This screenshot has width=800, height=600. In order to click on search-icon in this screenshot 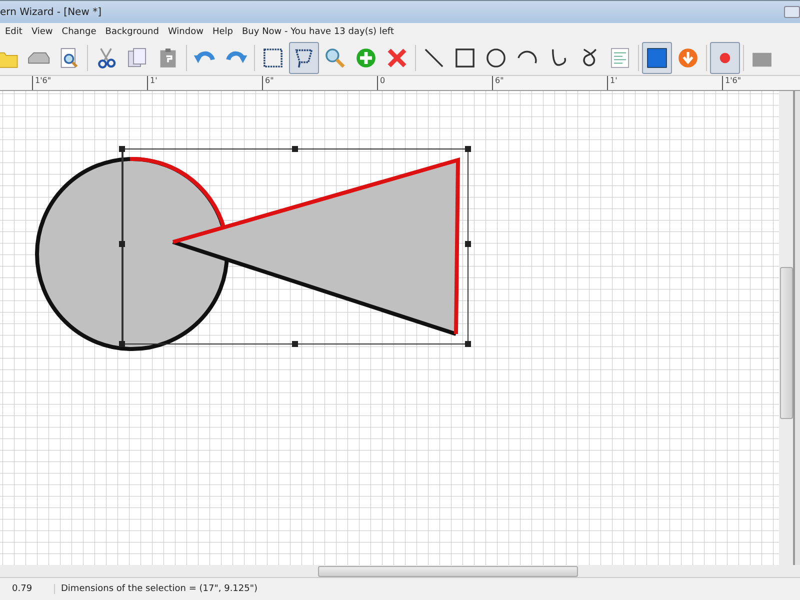, I will do `click(335, 58)`.